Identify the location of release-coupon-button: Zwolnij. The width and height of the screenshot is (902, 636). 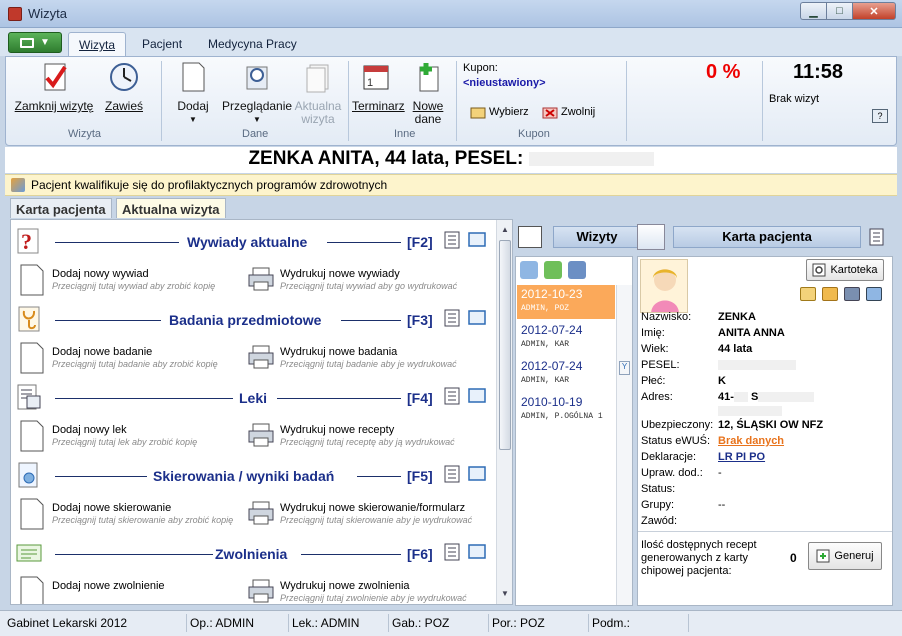
(568, 112).